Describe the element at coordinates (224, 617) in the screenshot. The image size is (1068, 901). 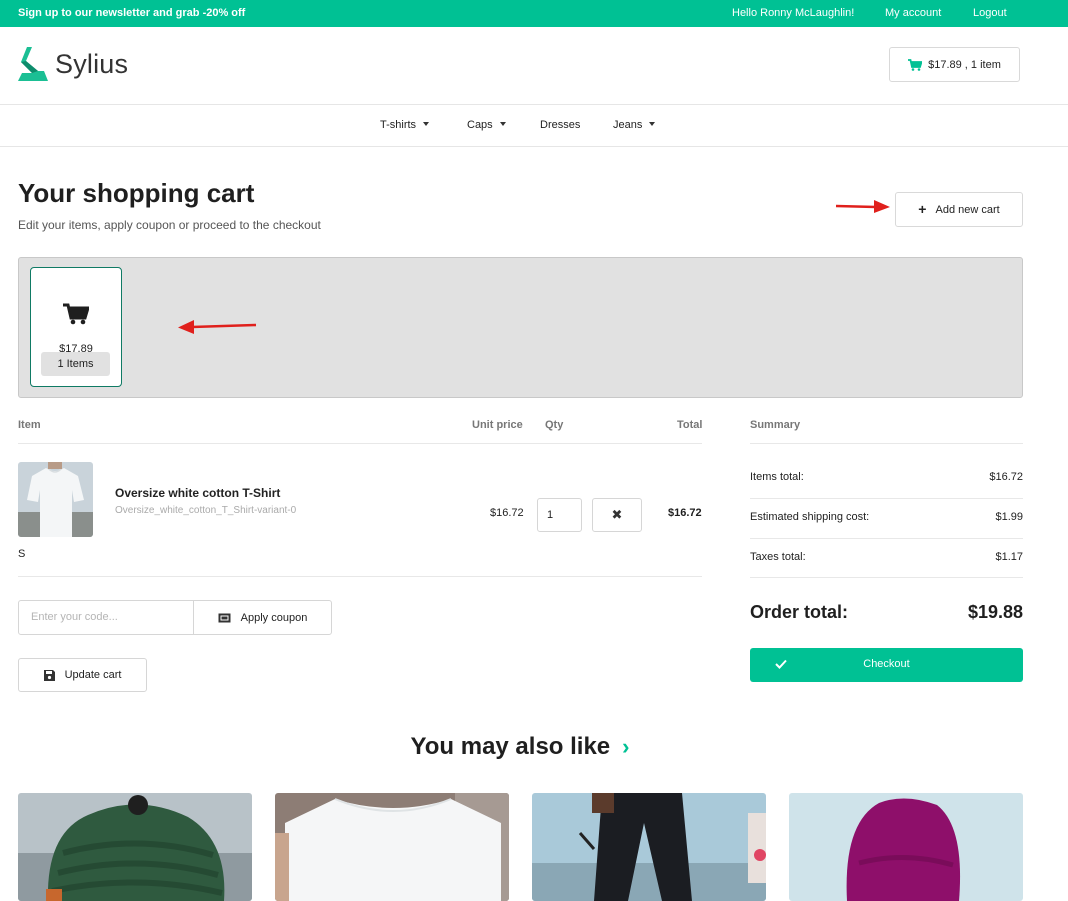
I see `ticket-icon` at that location.